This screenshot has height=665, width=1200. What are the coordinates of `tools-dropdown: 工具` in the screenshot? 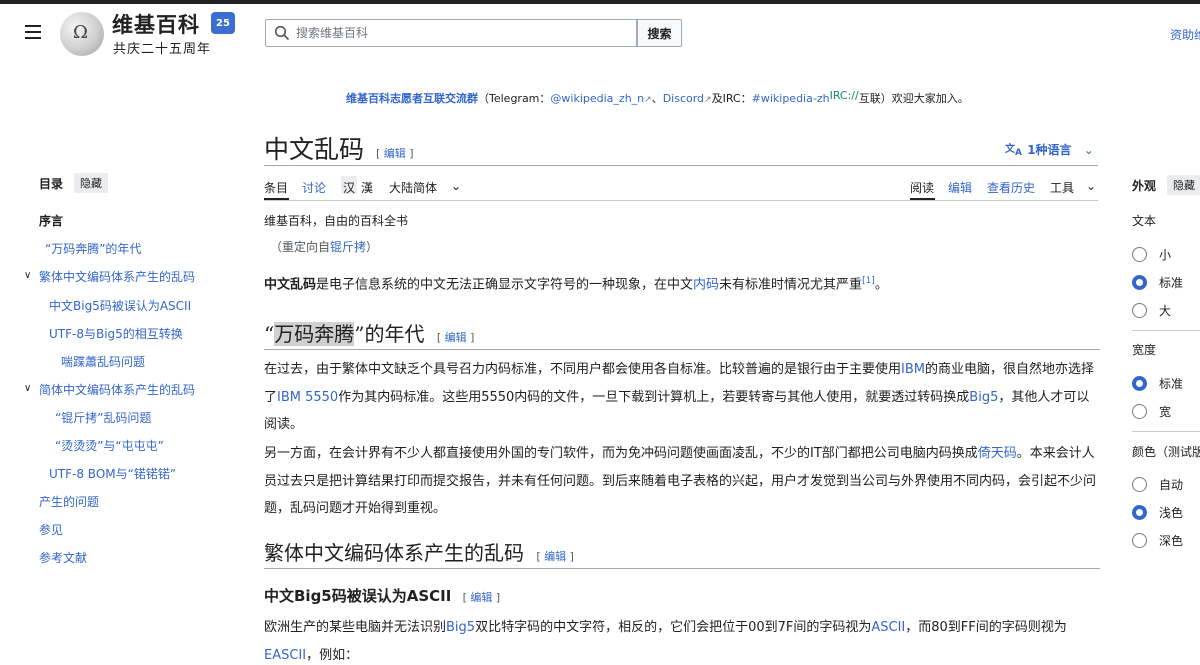 It's located at (1062, 187).